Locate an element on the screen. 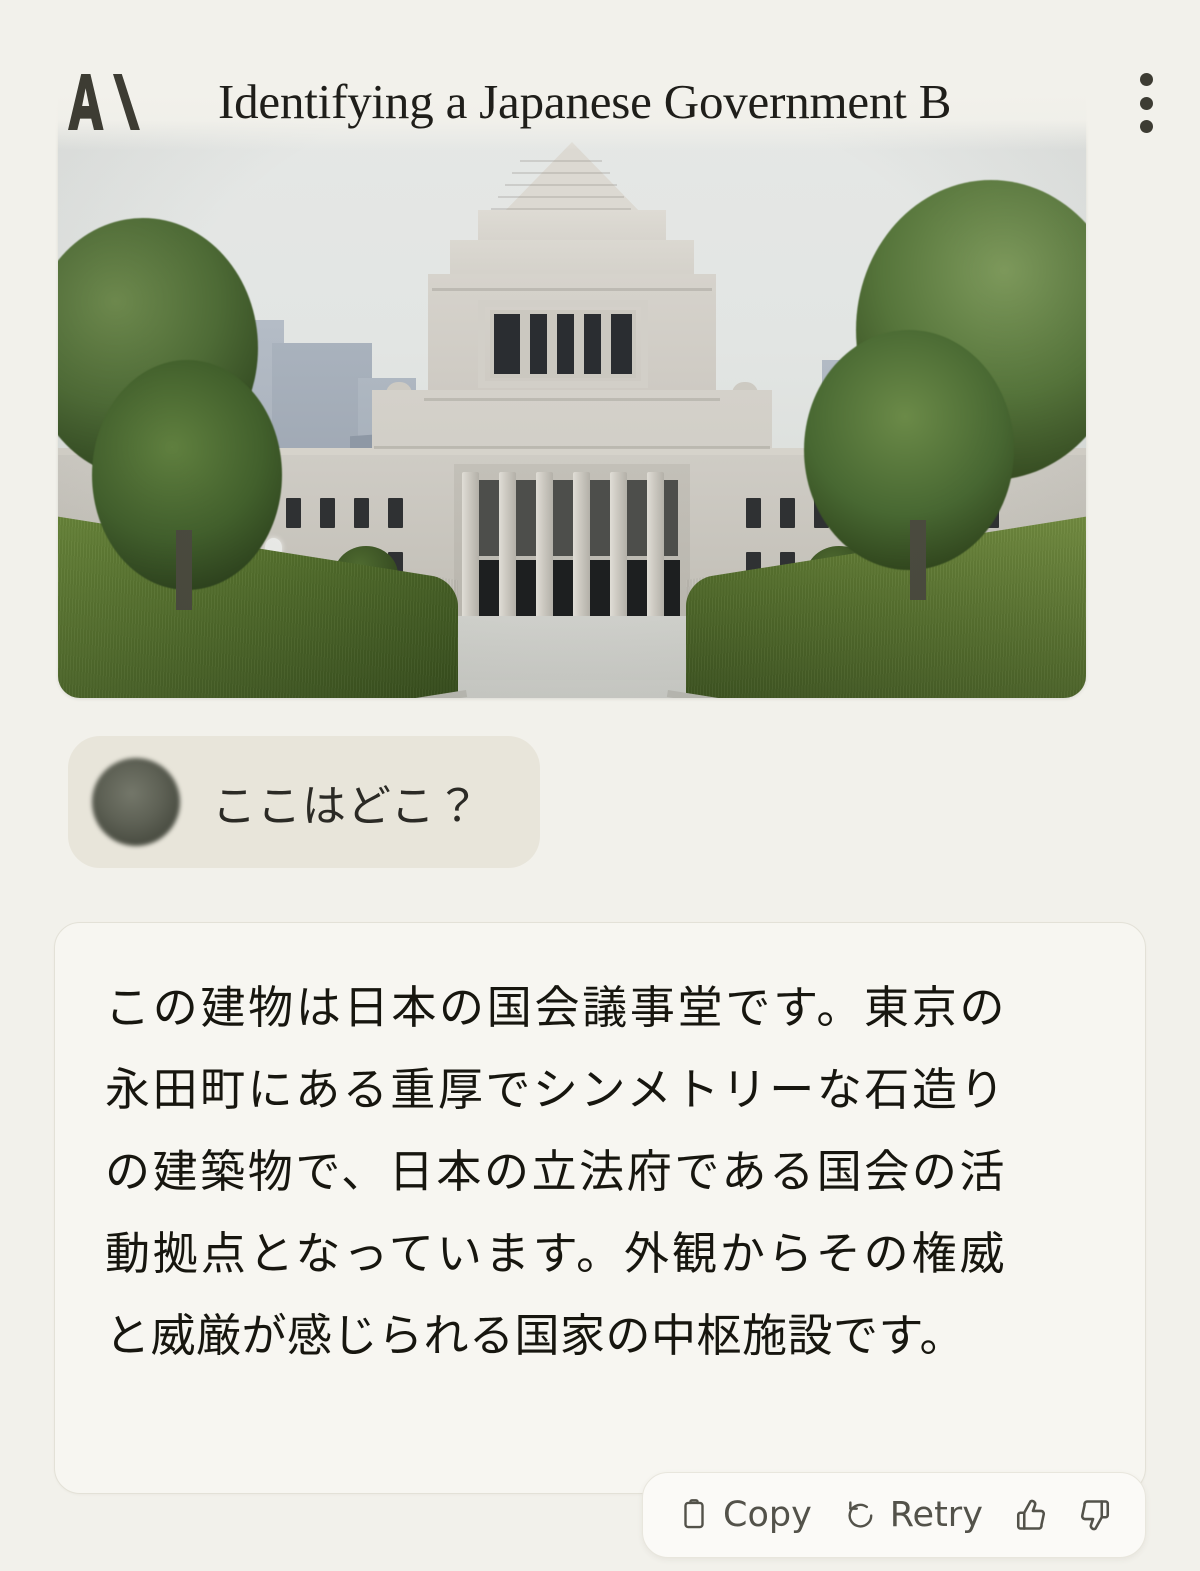 The height and width of the screenshot is (1571, 1200). user-message-text: ここはどこ？ is located at coordinates (346, 806).